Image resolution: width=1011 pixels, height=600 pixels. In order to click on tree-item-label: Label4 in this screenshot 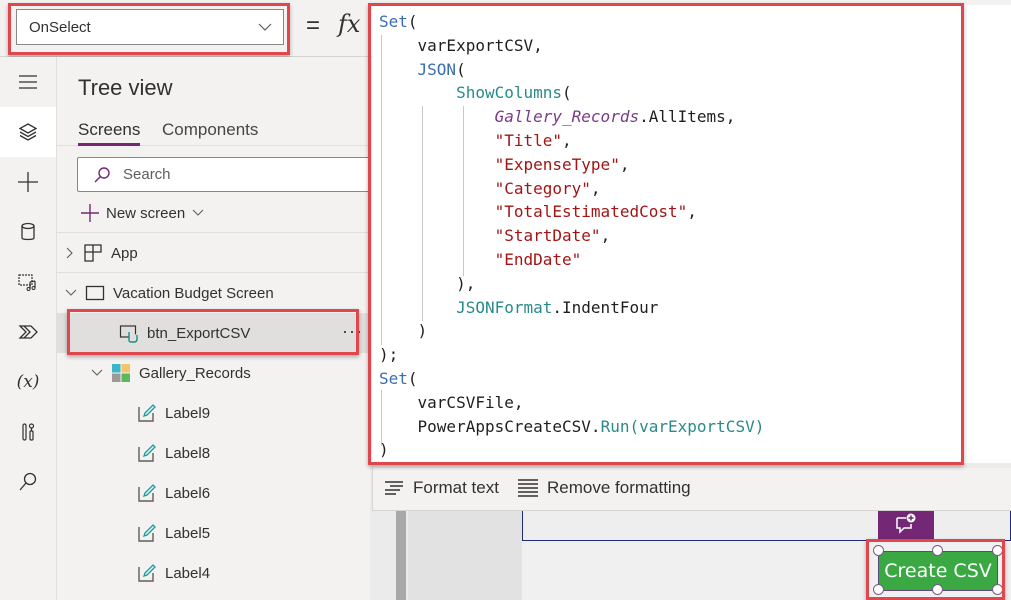, I will do `click(188, 573)`.